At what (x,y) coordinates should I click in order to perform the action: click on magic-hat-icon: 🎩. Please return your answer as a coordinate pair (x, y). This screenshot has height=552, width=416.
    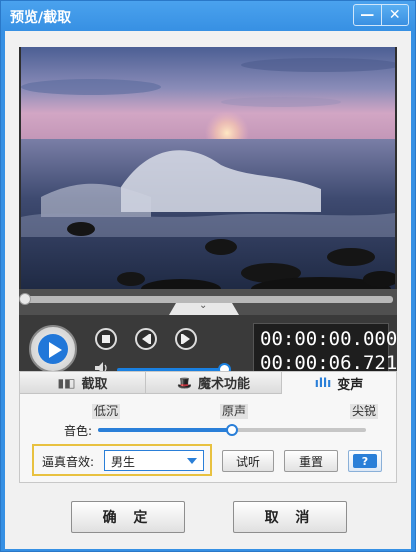
    Looking at the image, I should click on (184, 382).